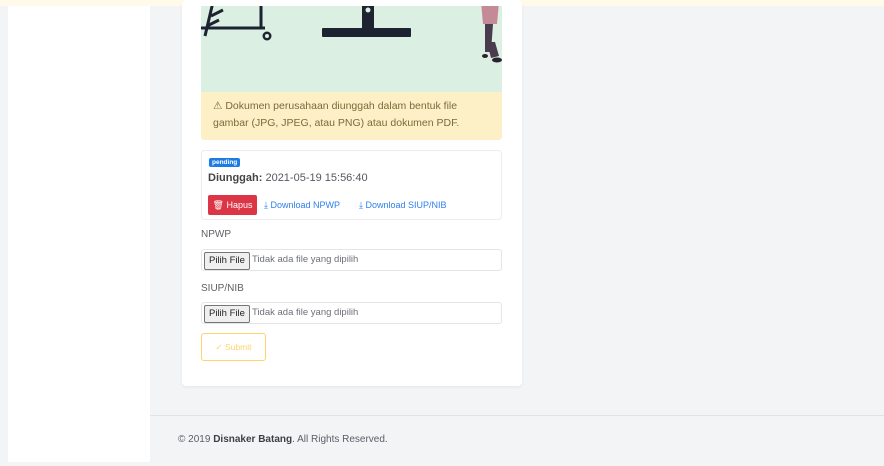  I want to click on uploaded-info: Diunggah: 2021-05-19 15:56:40, so click(288, 178).